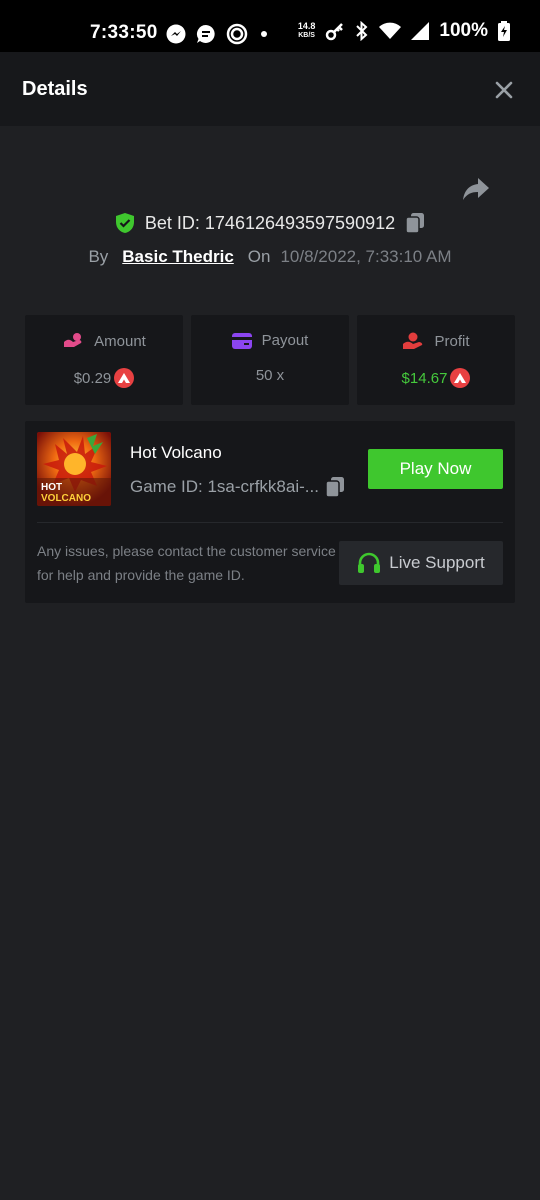 The height and width of the screenshot is (1200, 540). What do you see at coordinates (436, 360) in the screenshot?
I see `stat-profit: Profit $14.67` at bounding box center [436, 360].